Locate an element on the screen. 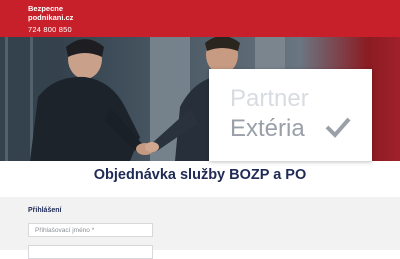 The image size is (400, 259). page-title: Objednávka služby BOZP a PO is located at coordinates (200, 175).